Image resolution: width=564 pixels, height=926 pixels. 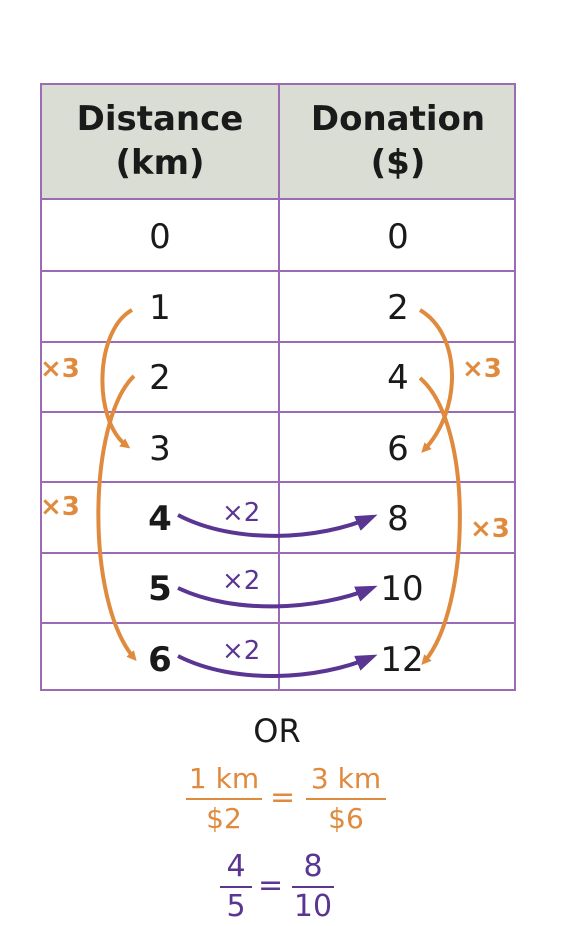 I want to click on ratio2-equals: =, so click(x=271, y=885).